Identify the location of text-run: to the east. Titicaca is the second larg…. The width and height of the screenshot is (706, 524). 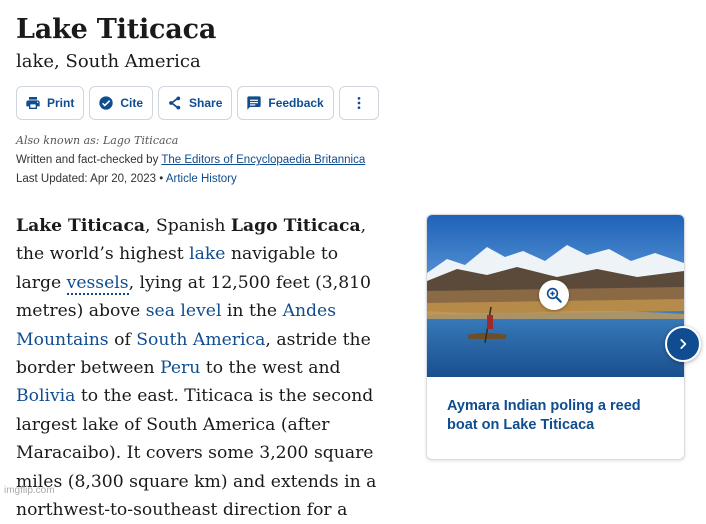
(196, 453).